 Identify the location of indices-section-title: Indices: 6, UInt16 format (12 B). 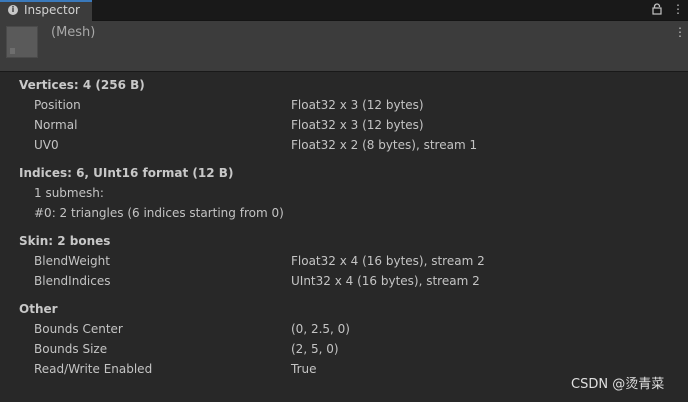
(126, 173).